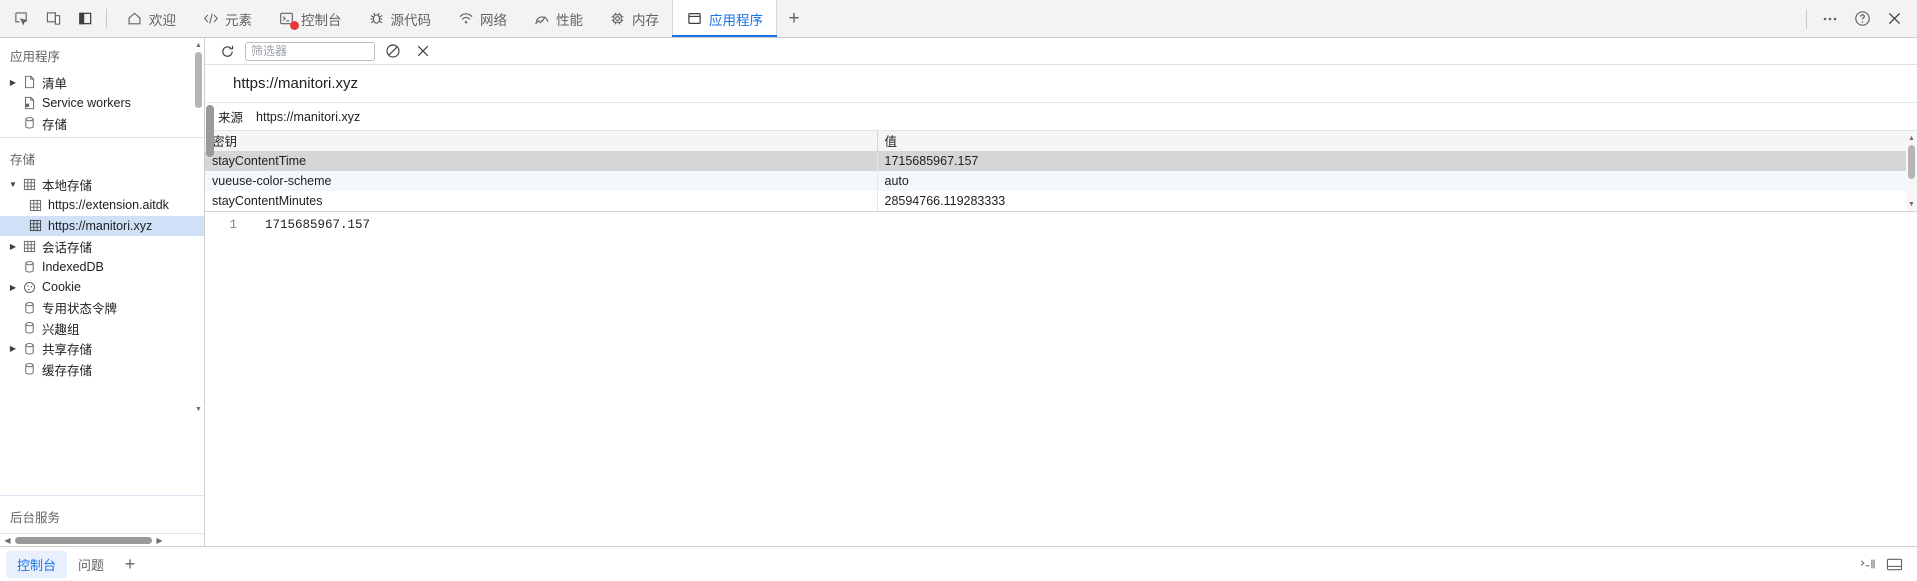 This screenshot has width=1917, height=581. Describe the element at coordinates (1397, 141) in the screenshot. I see `column-header-value: 值` at that location.